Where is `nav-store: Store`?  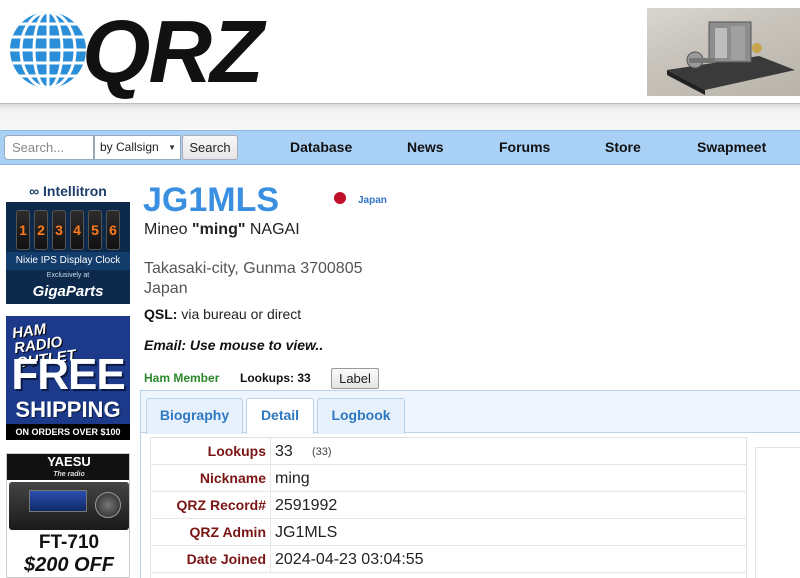 nav-store: Store is located at coordinates (623, 147).